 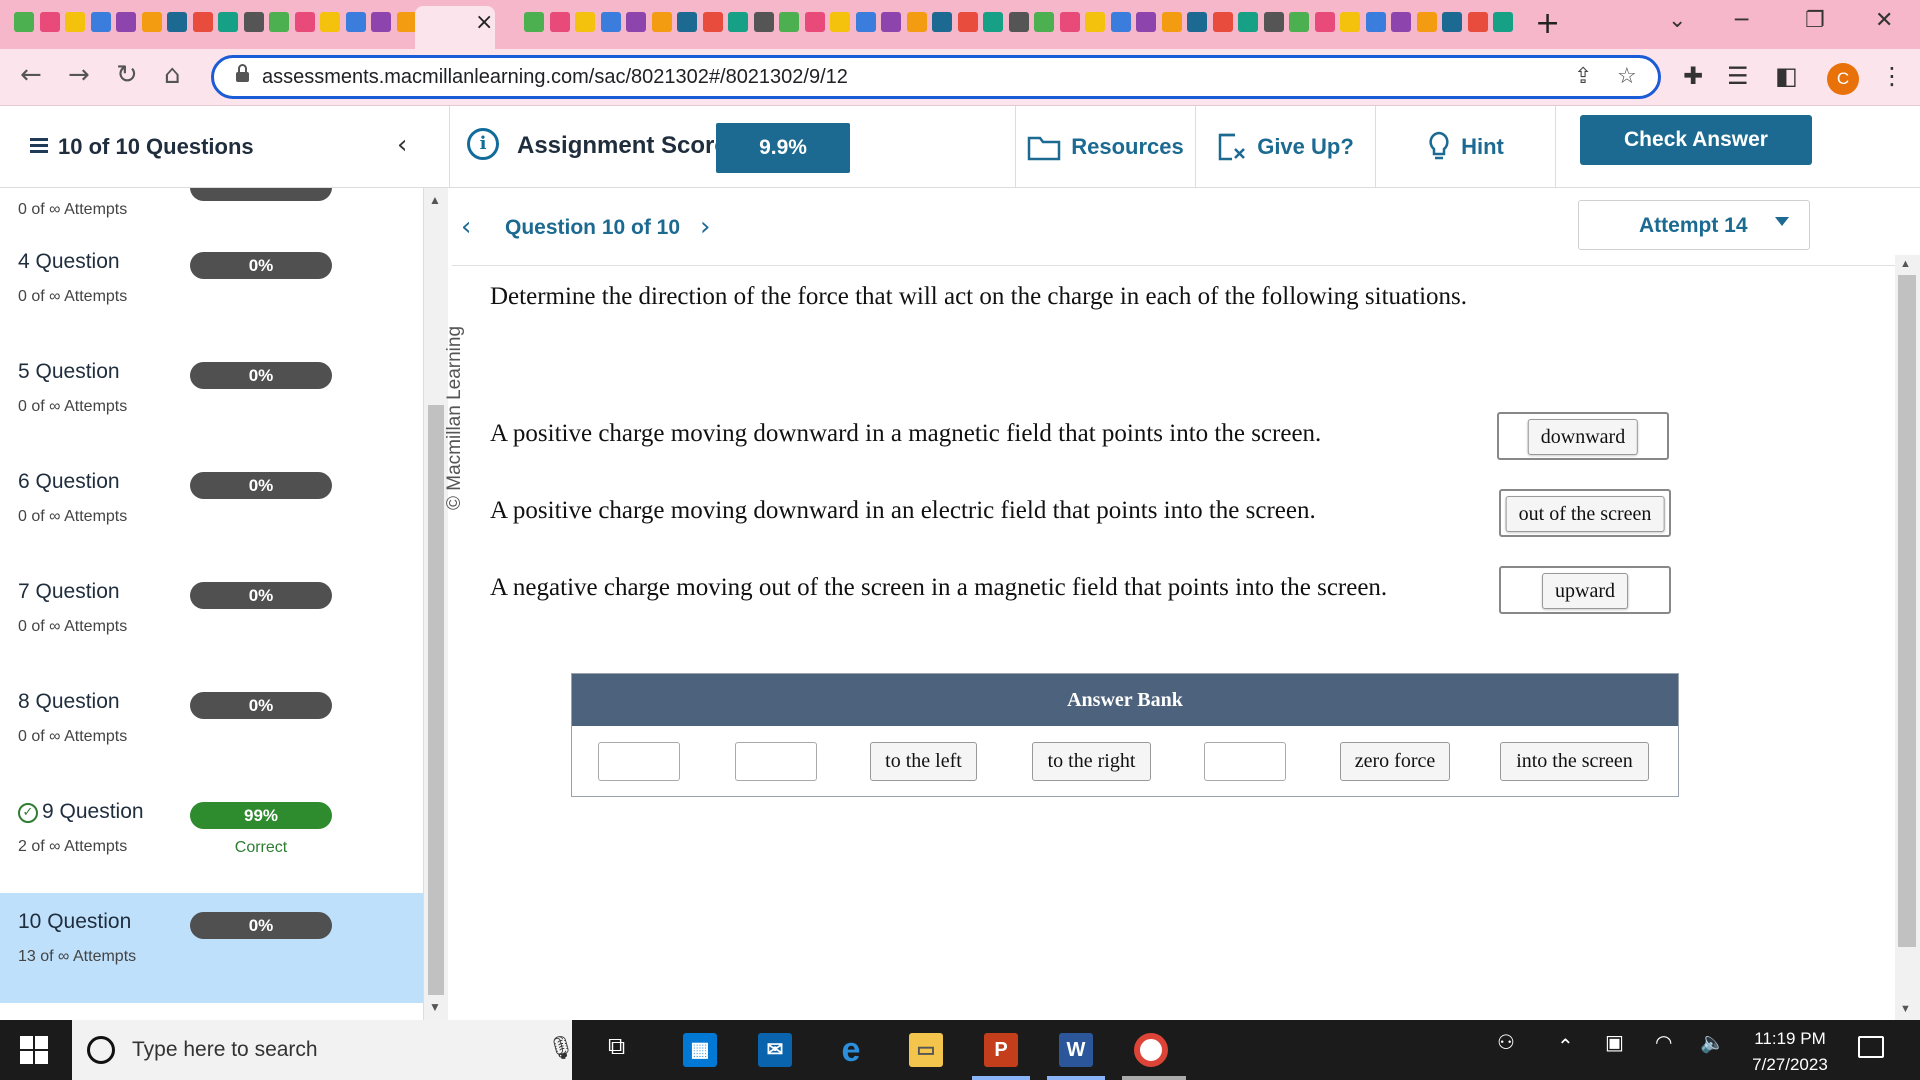 I want to click on sidebar-question-item: 4 Question 0% 0 of ∞ Attempts, so click(x=211, y=288).